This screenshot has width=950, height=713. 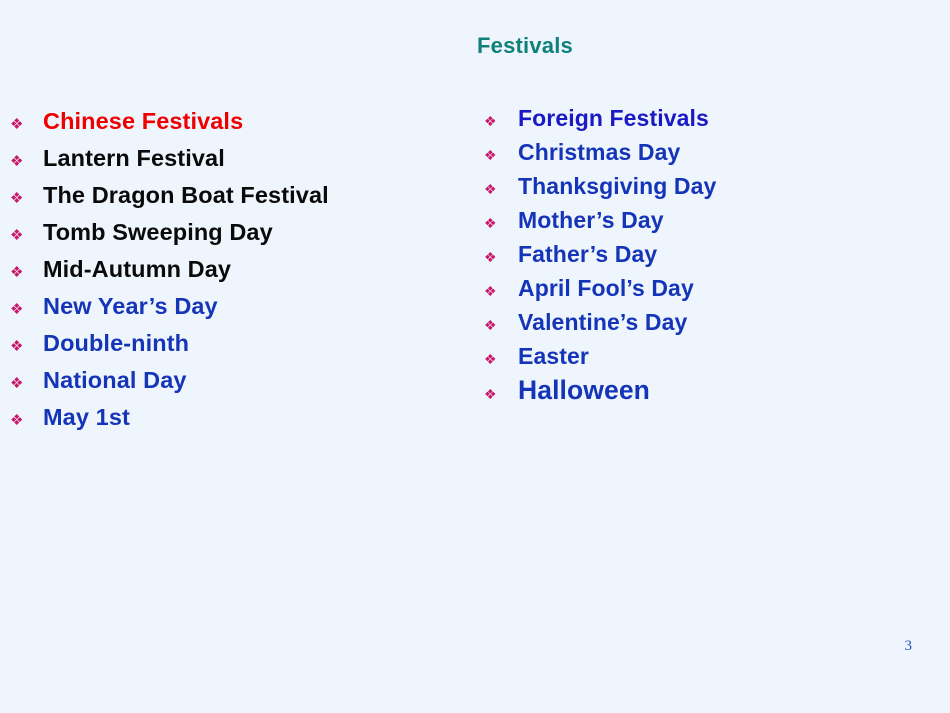 I want to click on list-item: ❖ New Year’s Day, so click(x=235, y=311).